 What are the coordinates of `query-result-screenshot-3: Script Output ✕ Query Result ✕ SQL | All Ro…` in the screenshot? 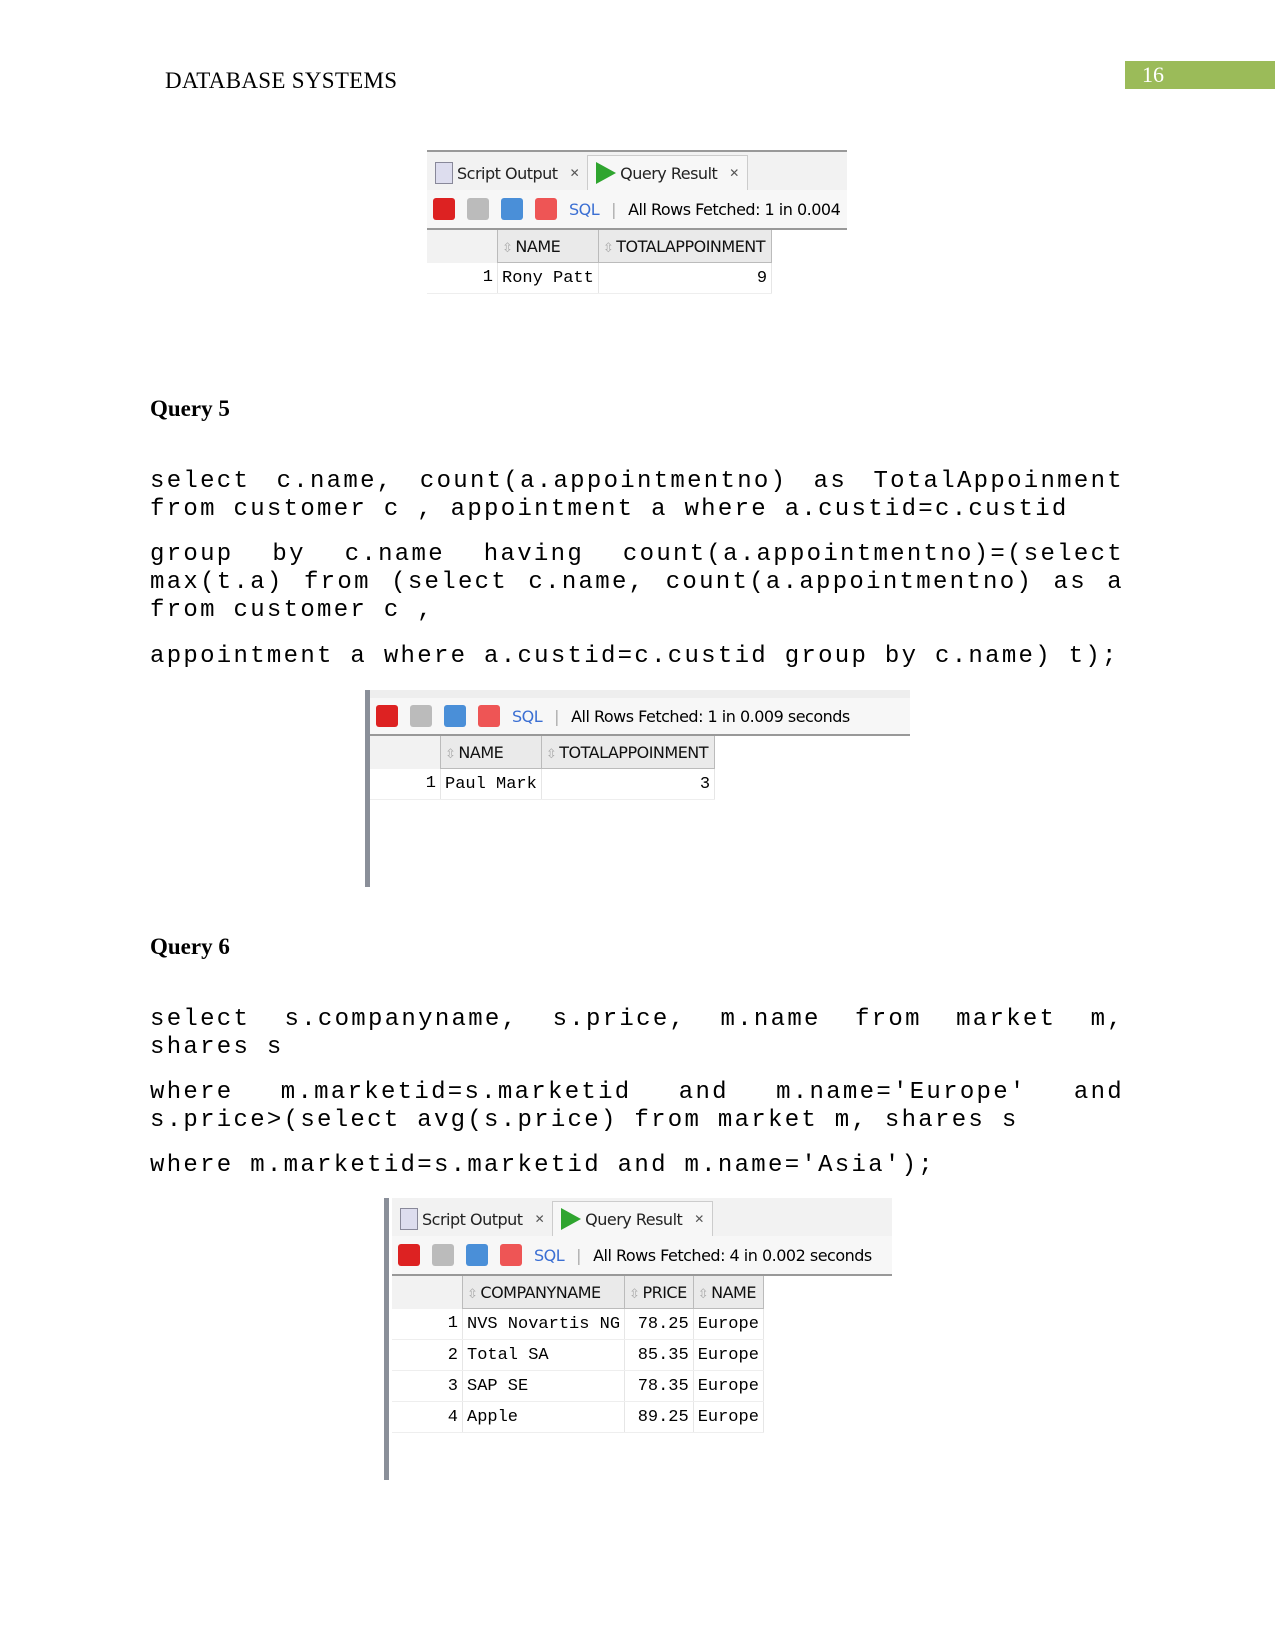 It's located at (638, 1339).